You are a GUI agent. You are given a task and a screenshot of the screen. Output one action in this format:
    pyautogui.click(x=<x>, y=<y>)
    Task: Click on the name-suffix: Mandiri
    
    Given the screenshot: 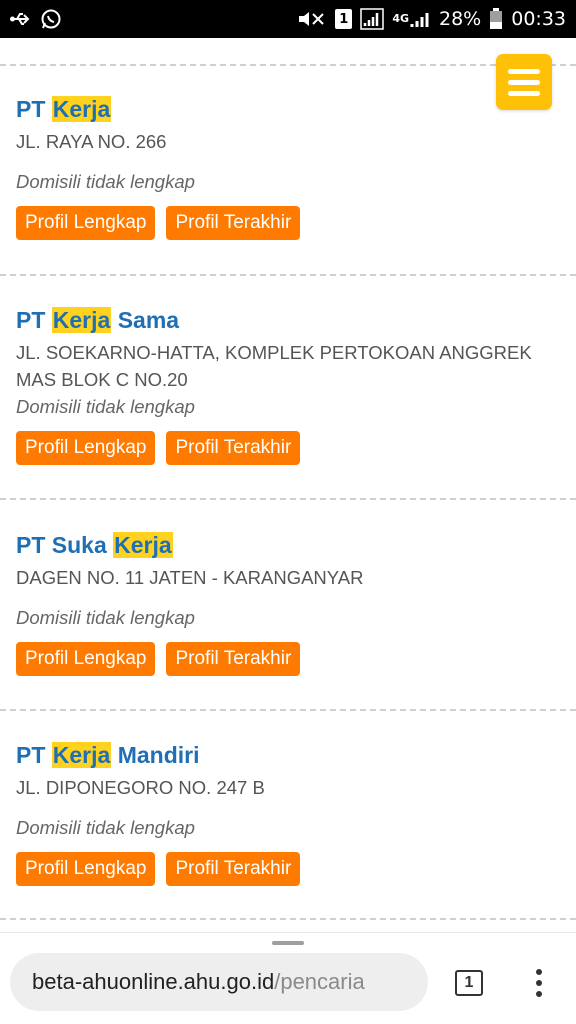 What is the action you would take?
    pyautogui.click(x=155, y=755)
    